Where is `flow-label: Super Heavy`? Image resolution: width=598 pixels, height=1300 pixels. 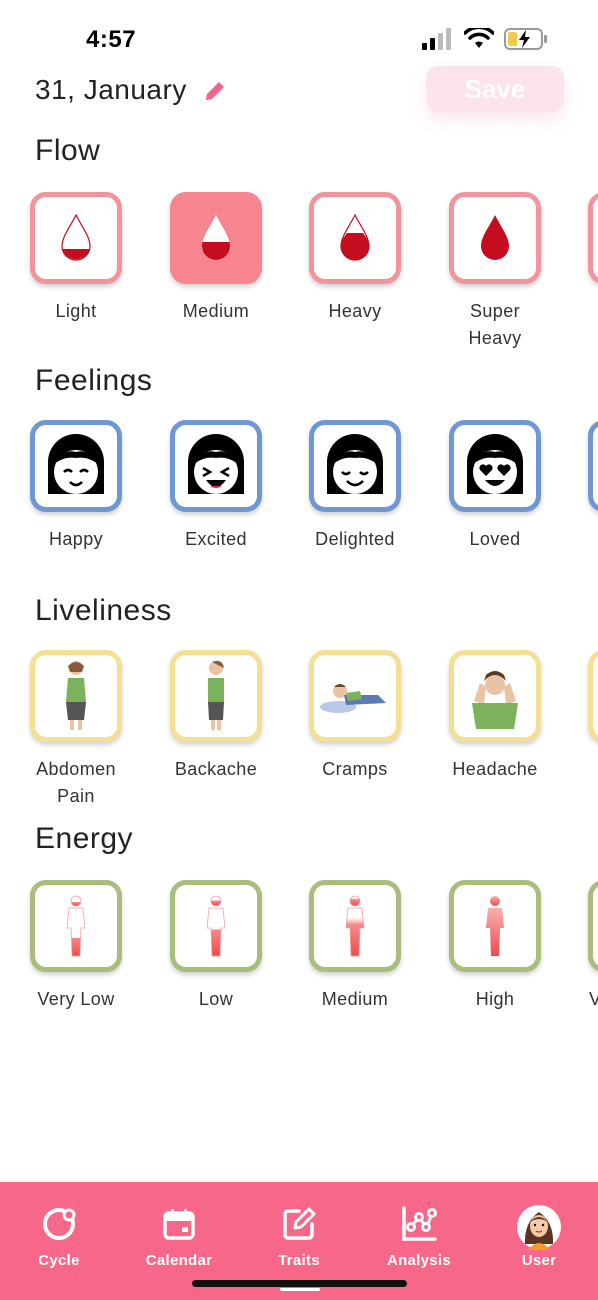 flow-label: Super Heavy is located at coordinates (495, 324).